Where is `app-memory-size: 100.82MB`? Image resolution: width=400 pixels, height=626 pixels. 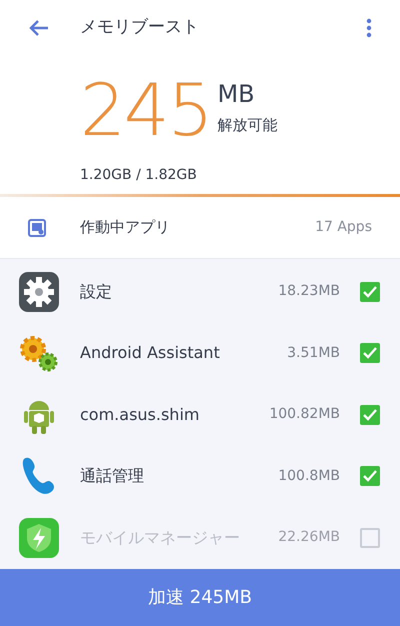 app-memory-size: 100.82MB is located at coordinates (304, 414).